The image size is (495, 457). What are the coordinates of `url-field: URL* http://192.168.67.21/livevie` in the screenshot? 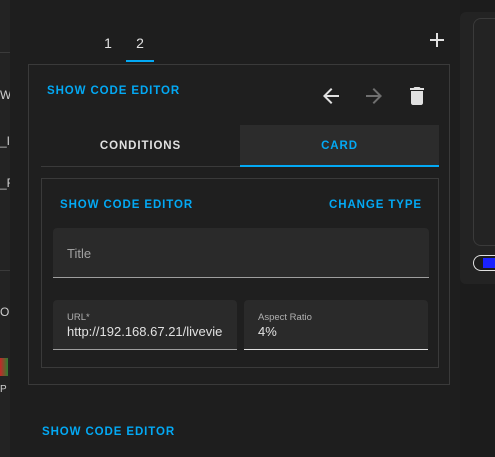 It's located at (145, 325).